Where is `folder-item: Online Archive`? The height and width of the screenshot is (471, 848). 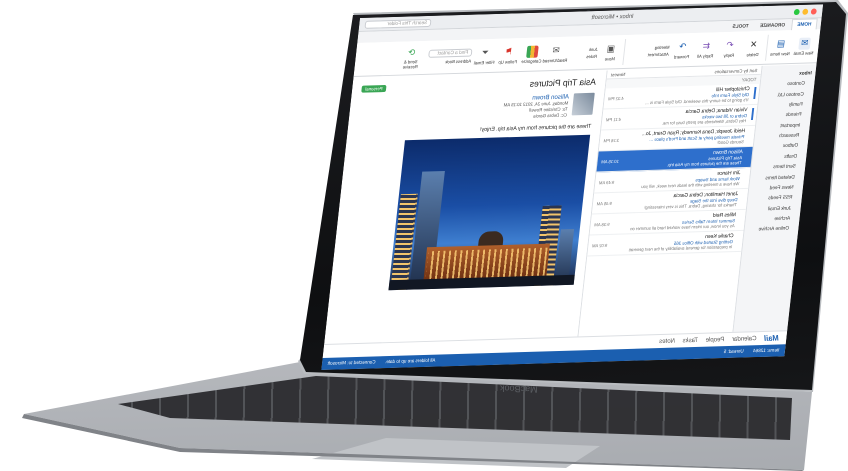 folder-item: Online Archive is located at coordinates (771, 230).